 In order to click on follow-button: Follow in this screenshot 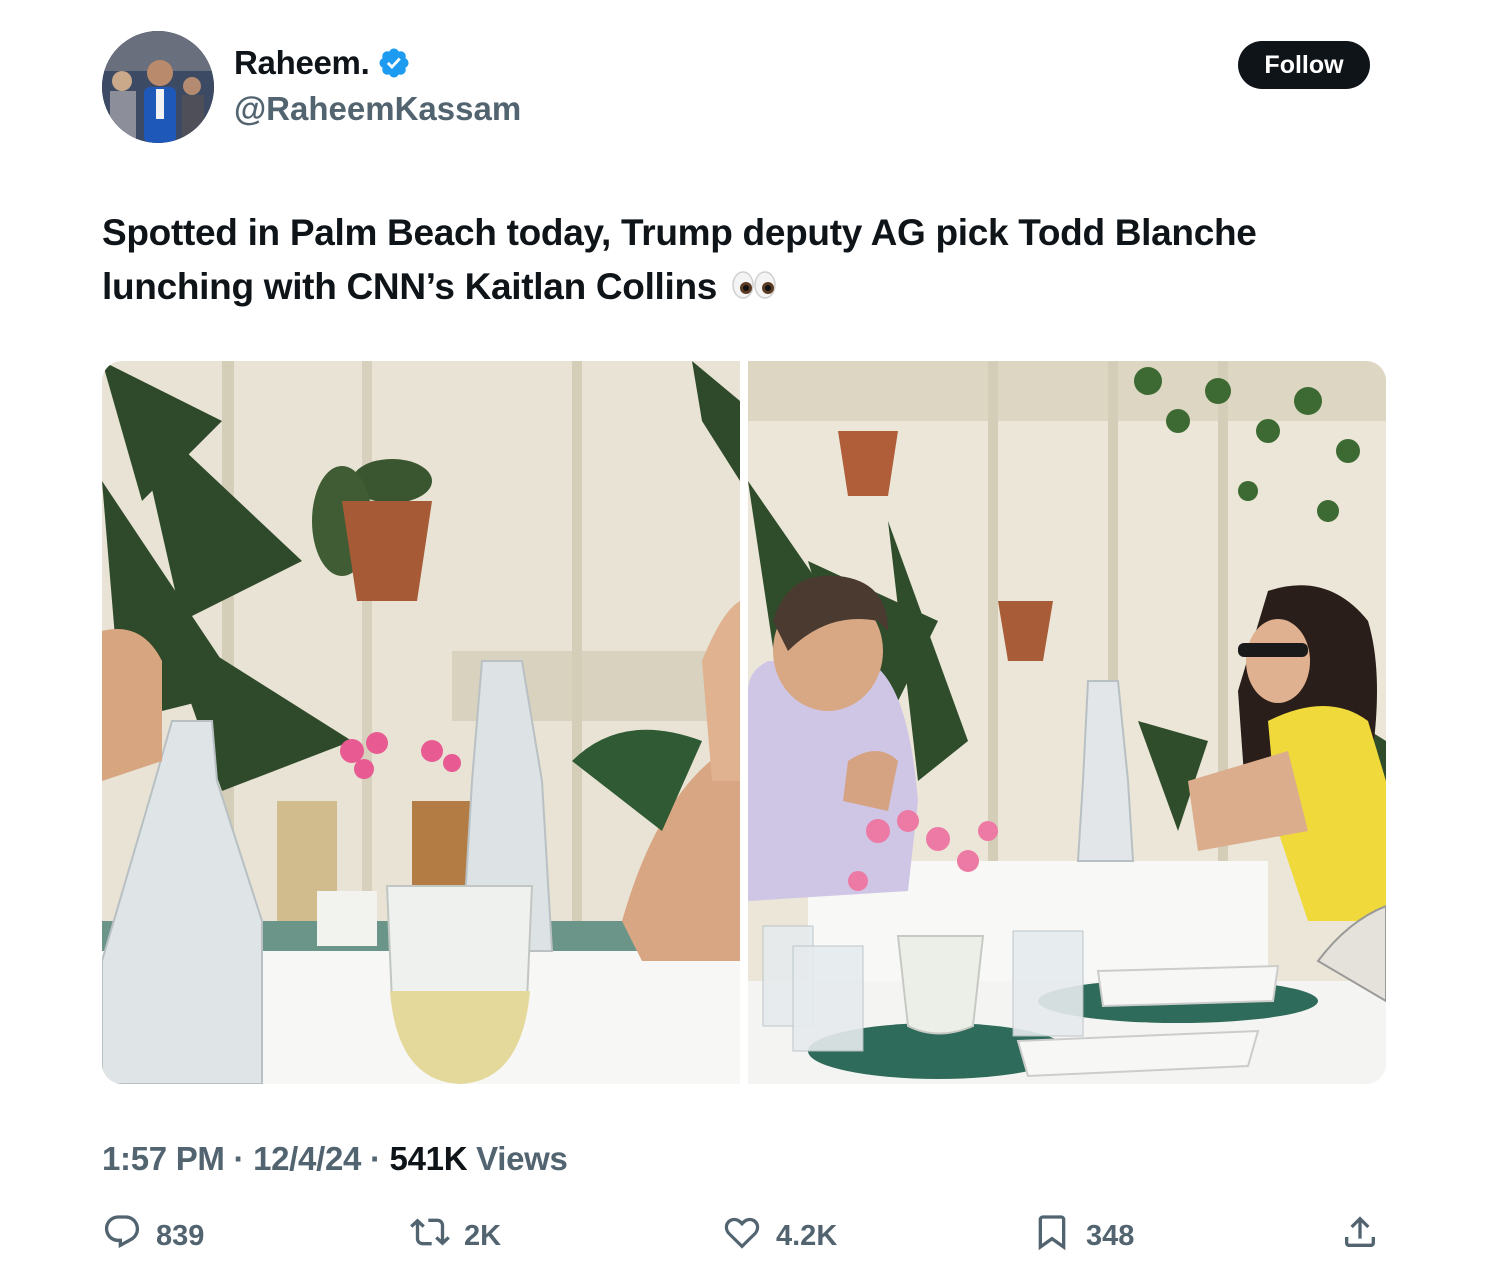, I will do `click(1304, 65)`.